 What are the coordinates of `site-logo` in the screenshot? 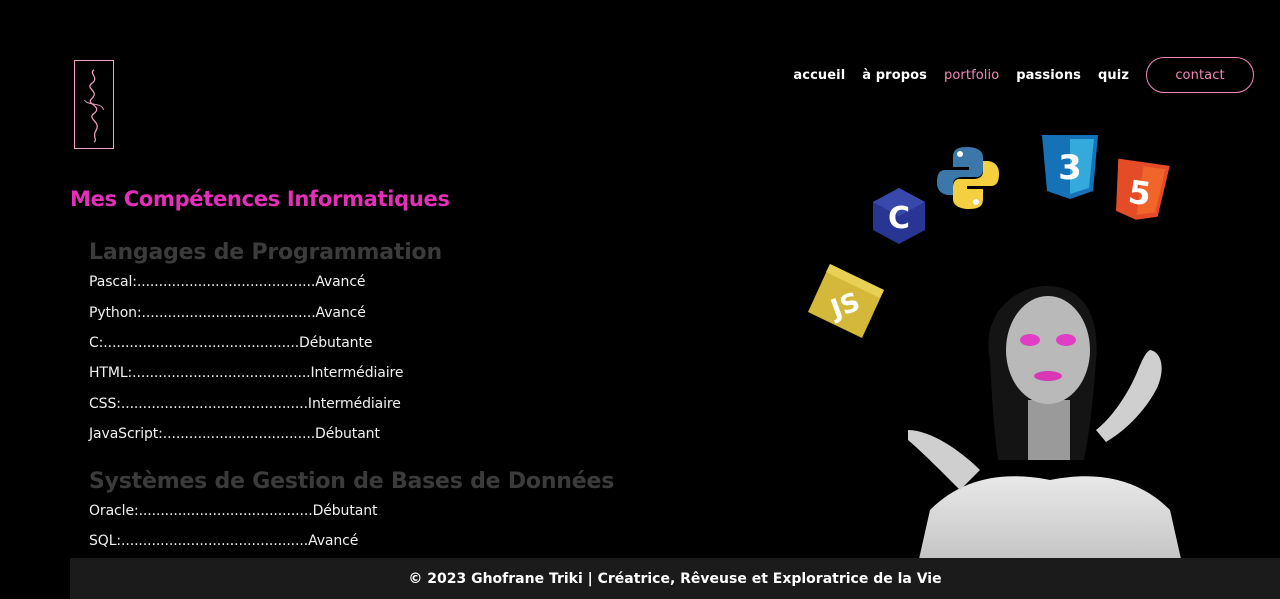 It's located at (94, 104).